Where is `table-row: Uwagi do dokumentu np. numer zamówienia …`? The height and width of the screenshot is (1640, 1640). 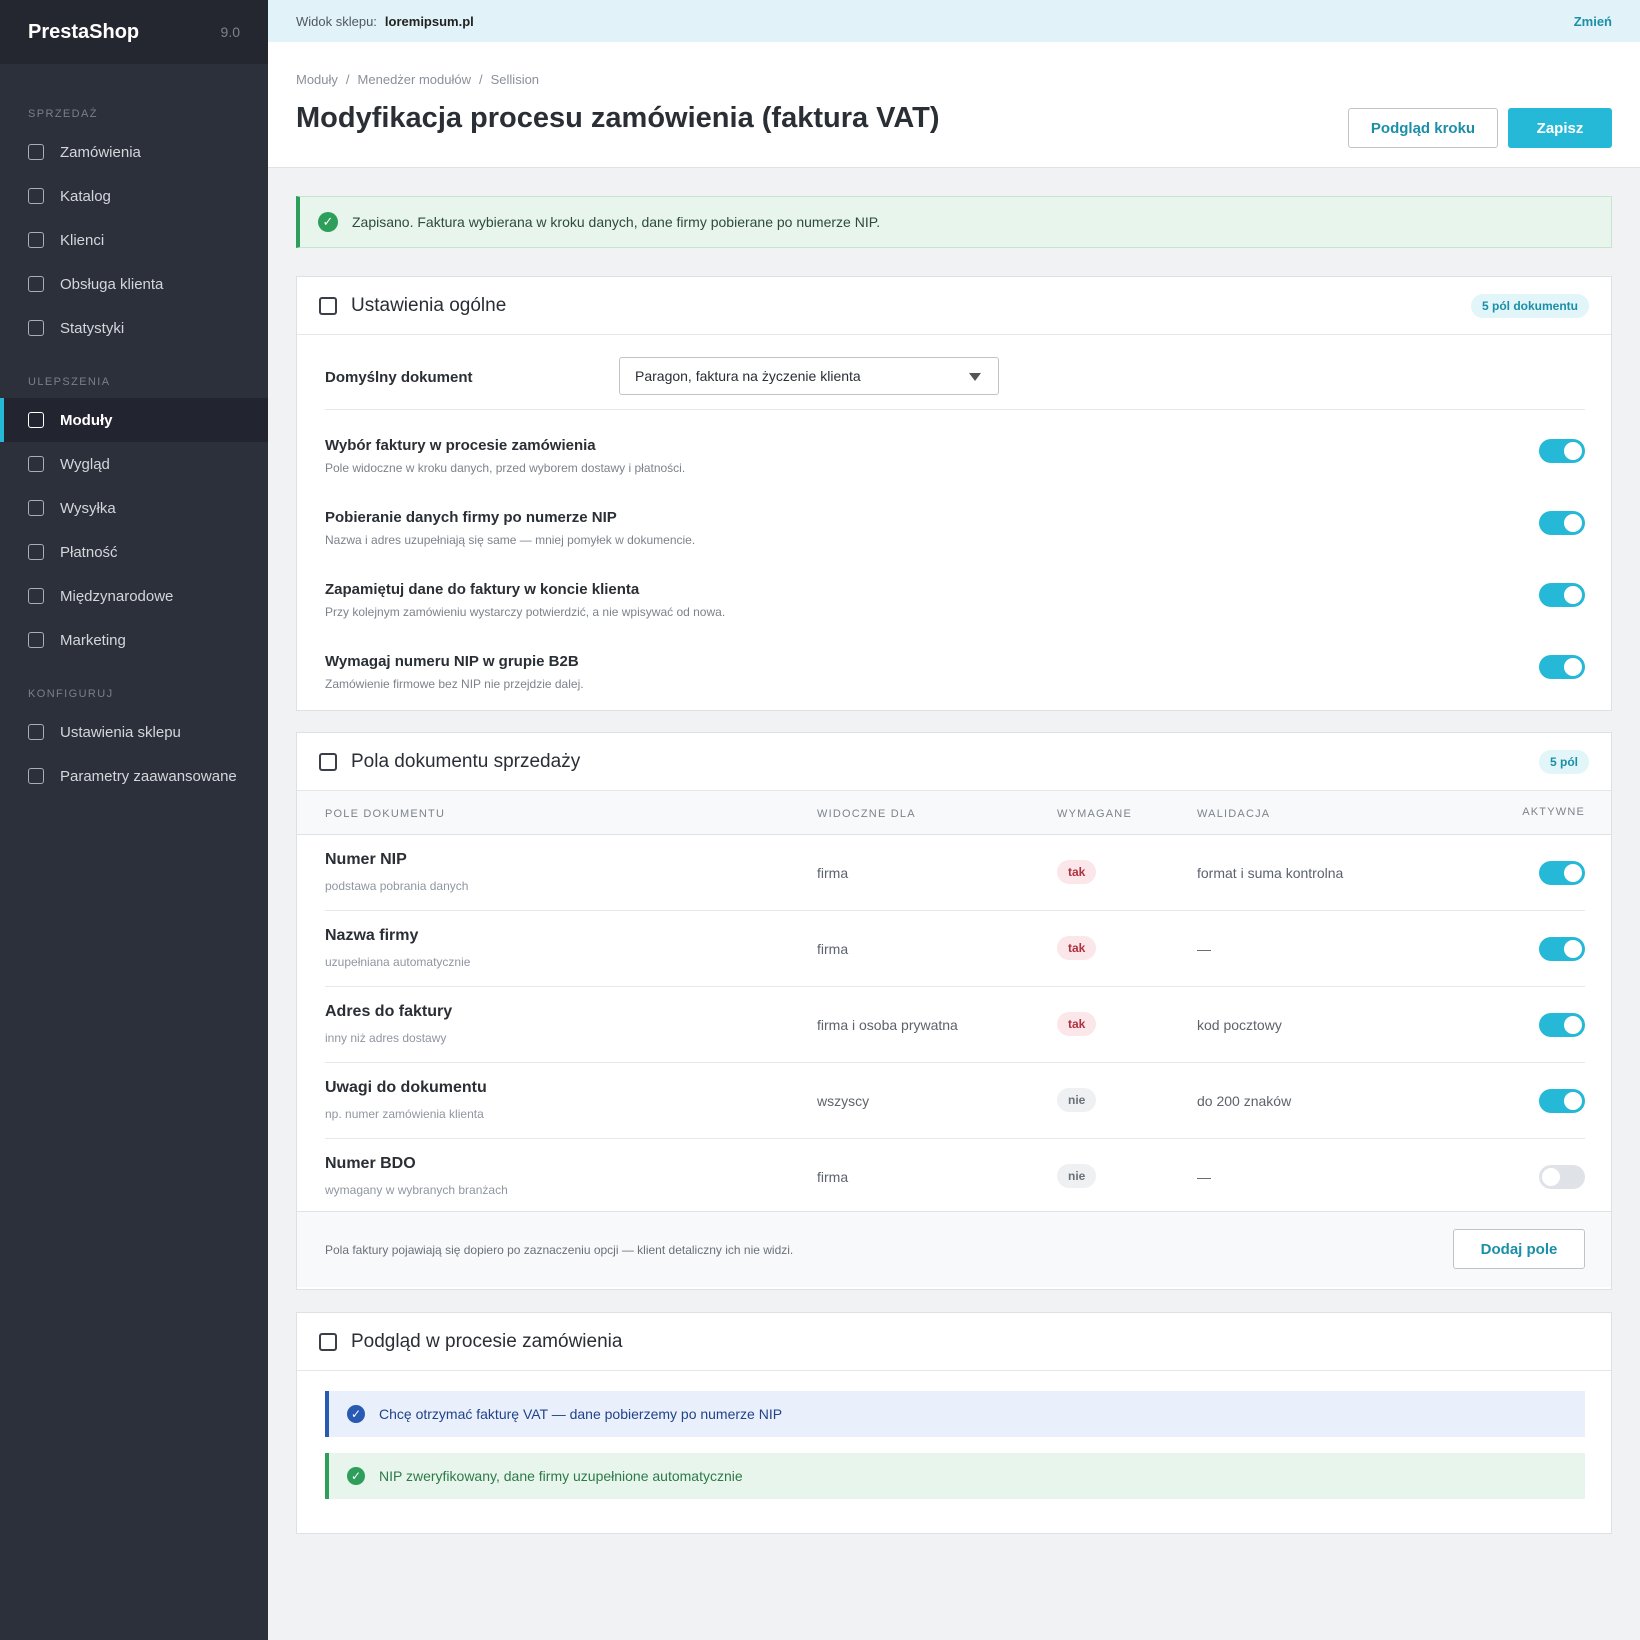
table-row: Uwagi do dokumentu np. numer zamówienia … is located at coordinates (954, 1101).